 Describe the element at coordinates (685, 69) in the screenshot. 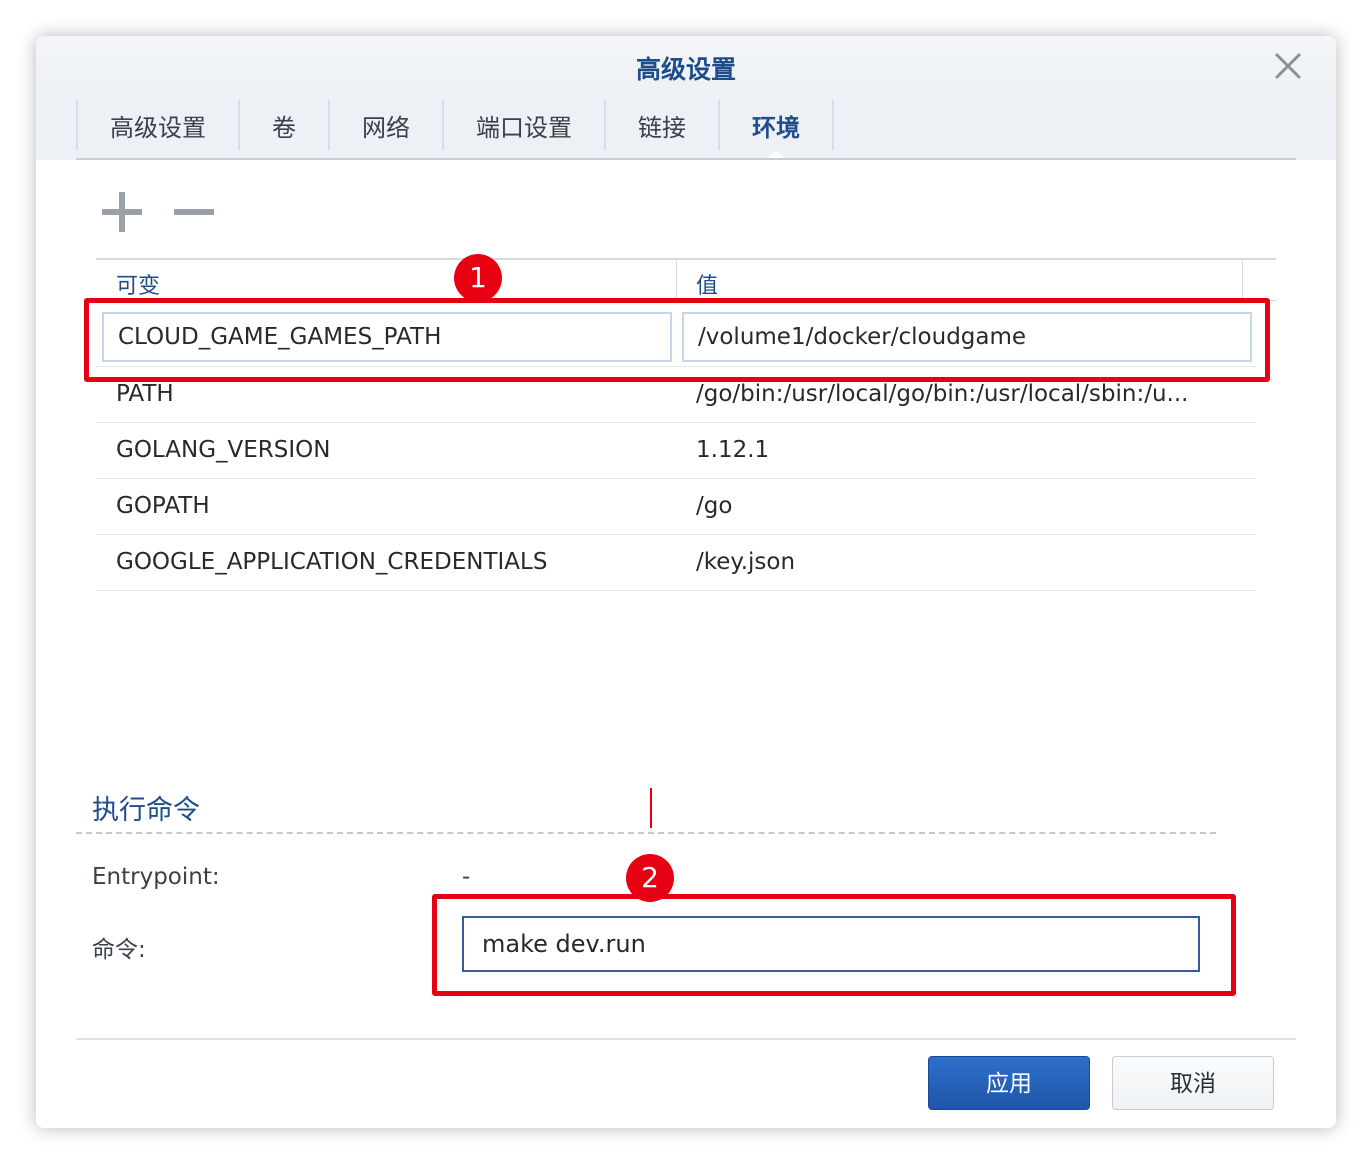

I see `dialog-title: 高级设置` at that location.